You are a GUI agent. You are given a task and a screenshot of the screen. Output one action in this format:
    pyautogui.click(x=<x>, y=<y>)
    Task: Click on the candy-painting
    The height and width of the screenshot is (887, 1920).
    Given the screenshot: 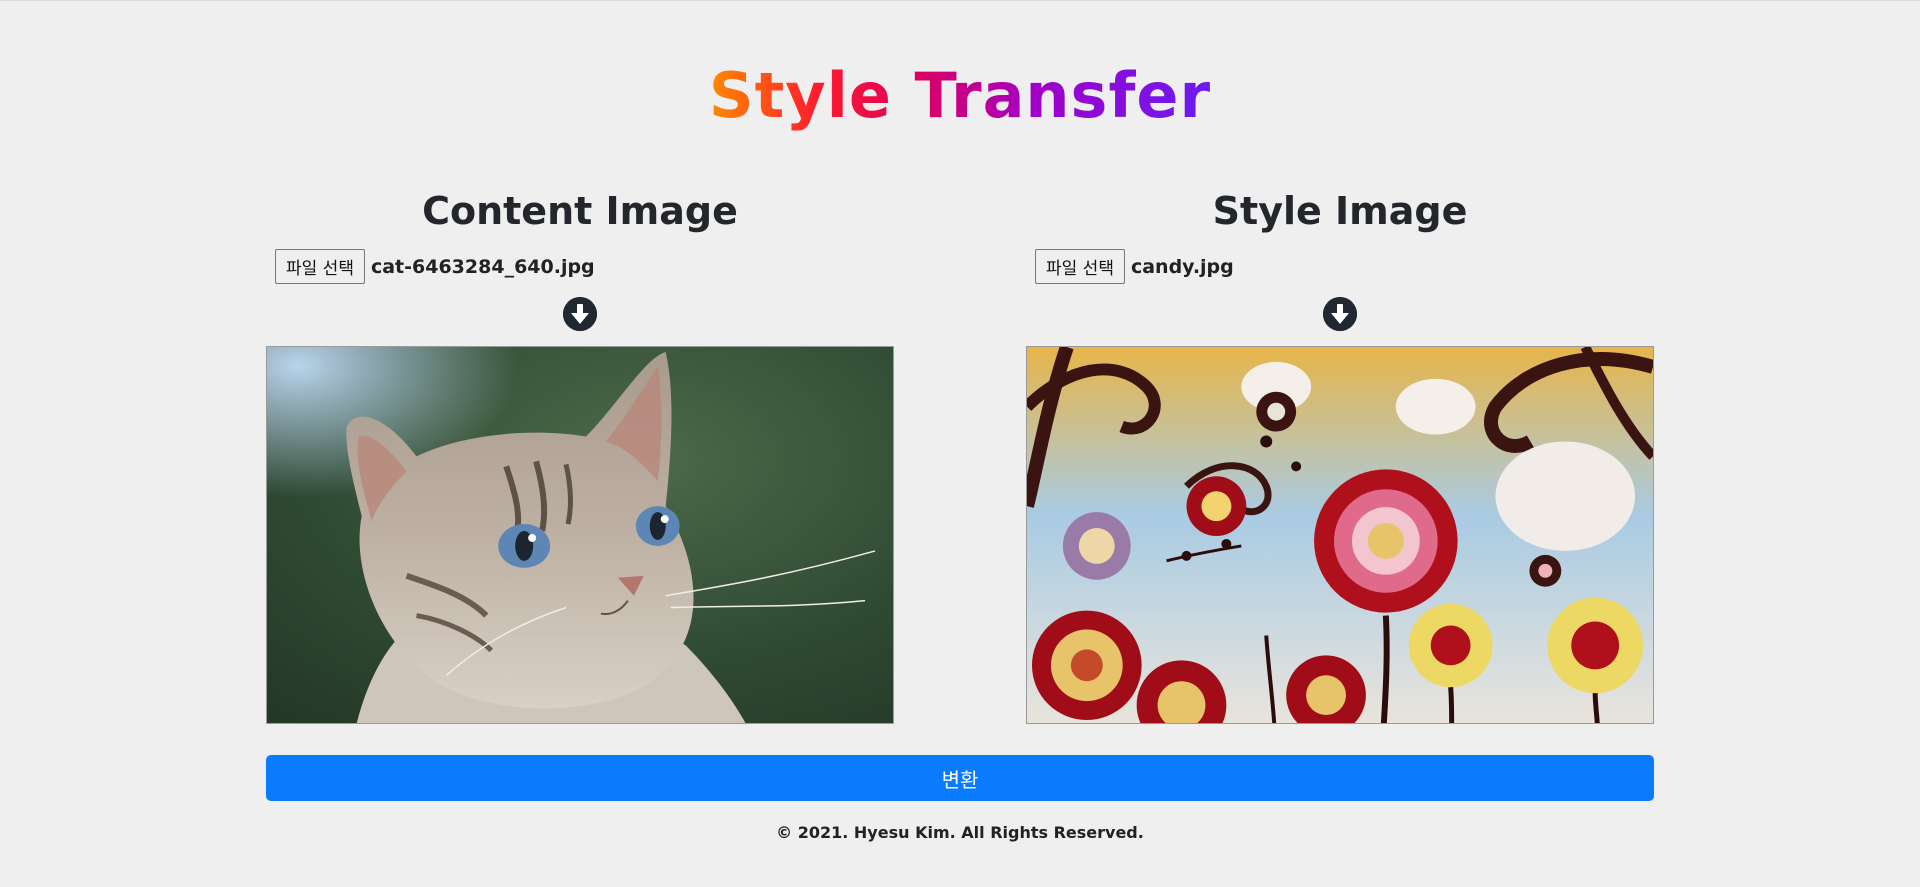 What is the action you would take?
    pyautogui.click(x=1340, y=535)
    